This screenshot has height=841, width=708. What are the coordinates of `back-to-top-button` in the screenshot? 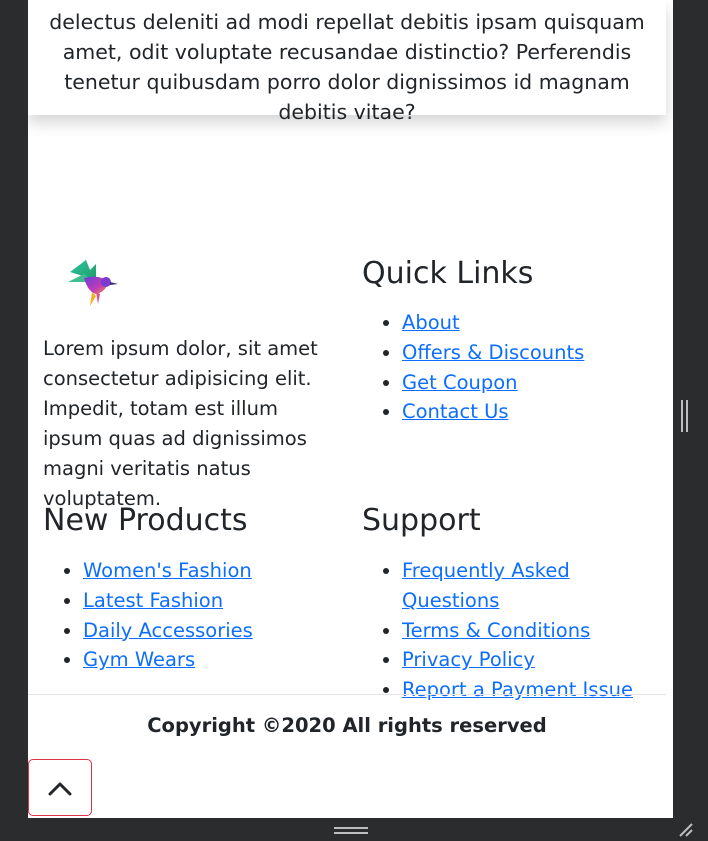 It's located at (60, 787).